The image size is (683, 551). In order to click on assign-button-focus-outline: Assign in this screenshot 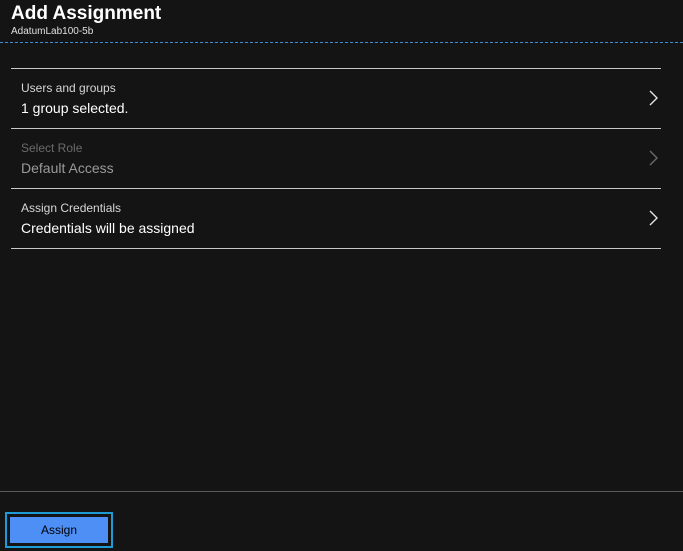, I will do `click(59, 530)`.